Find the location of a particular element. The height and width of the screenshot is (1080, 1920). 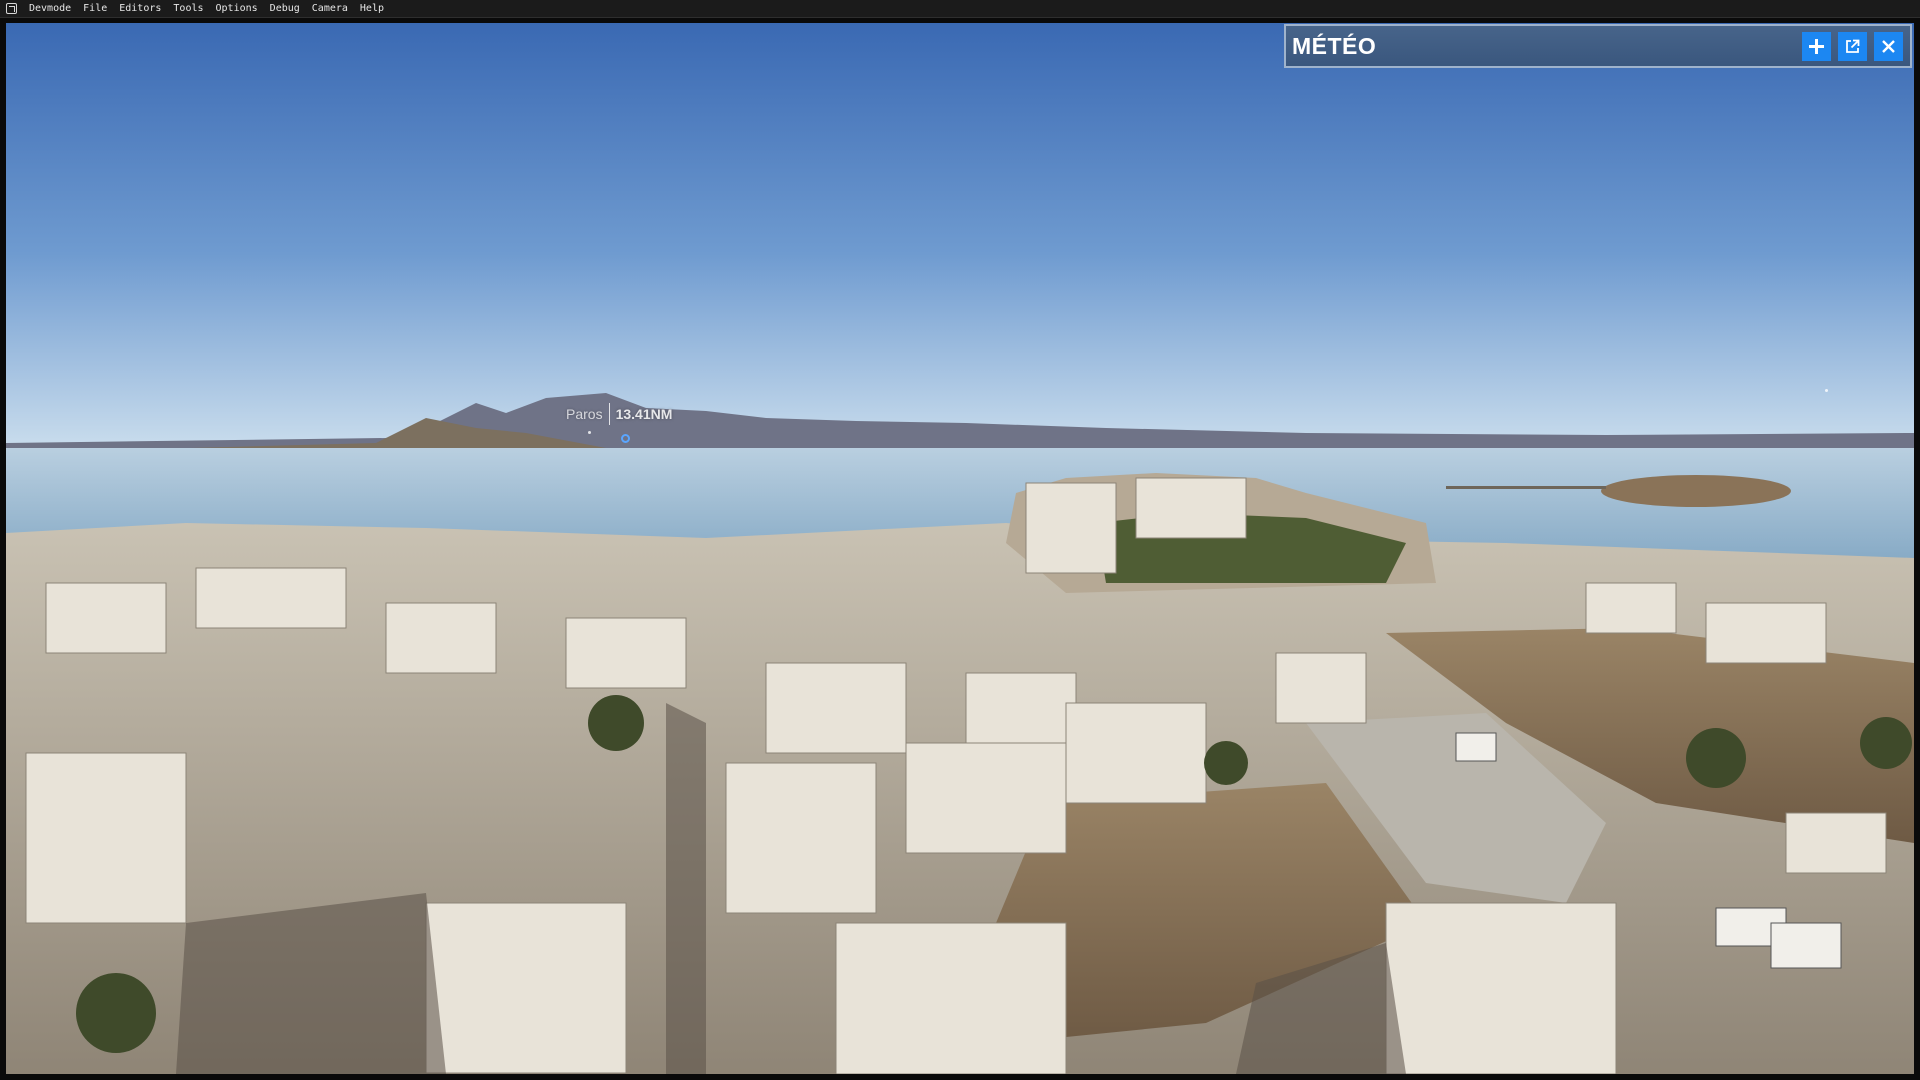

poi-label: Paros 13.41NM is located at coordinates (619, 414).